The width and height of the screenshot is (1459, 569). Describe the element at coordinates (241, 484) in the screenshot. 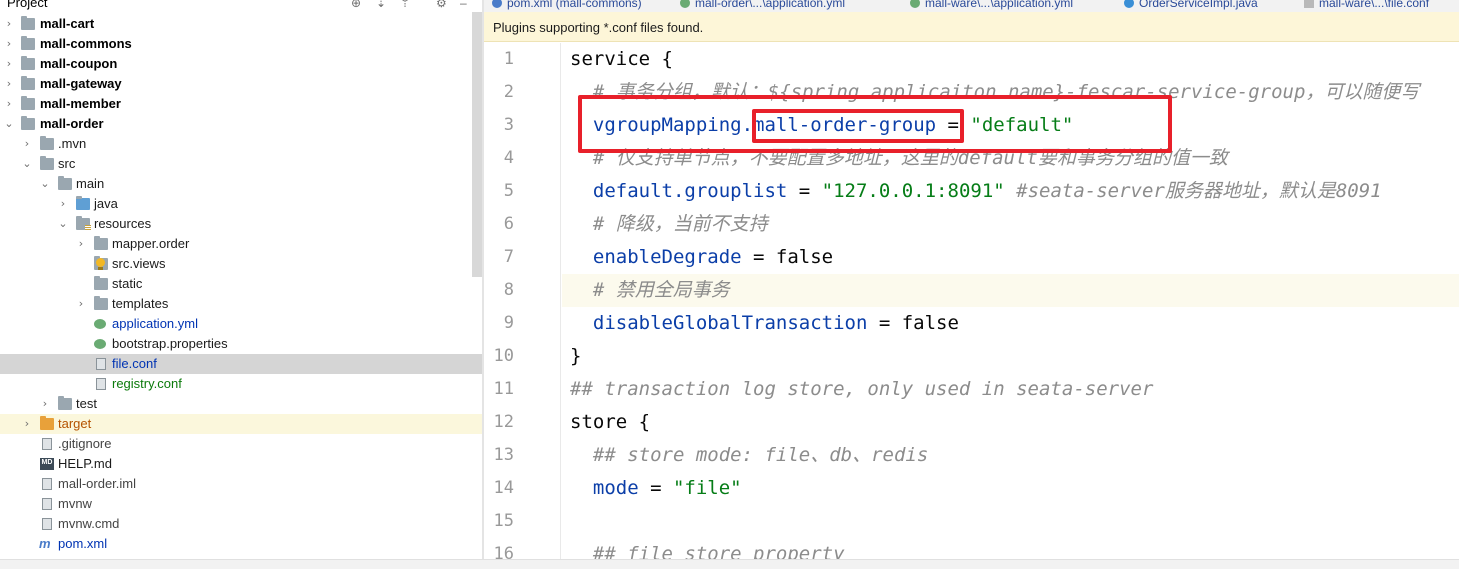

I see `tree-item-mall-order-iml: mall-order.iml` at that location.